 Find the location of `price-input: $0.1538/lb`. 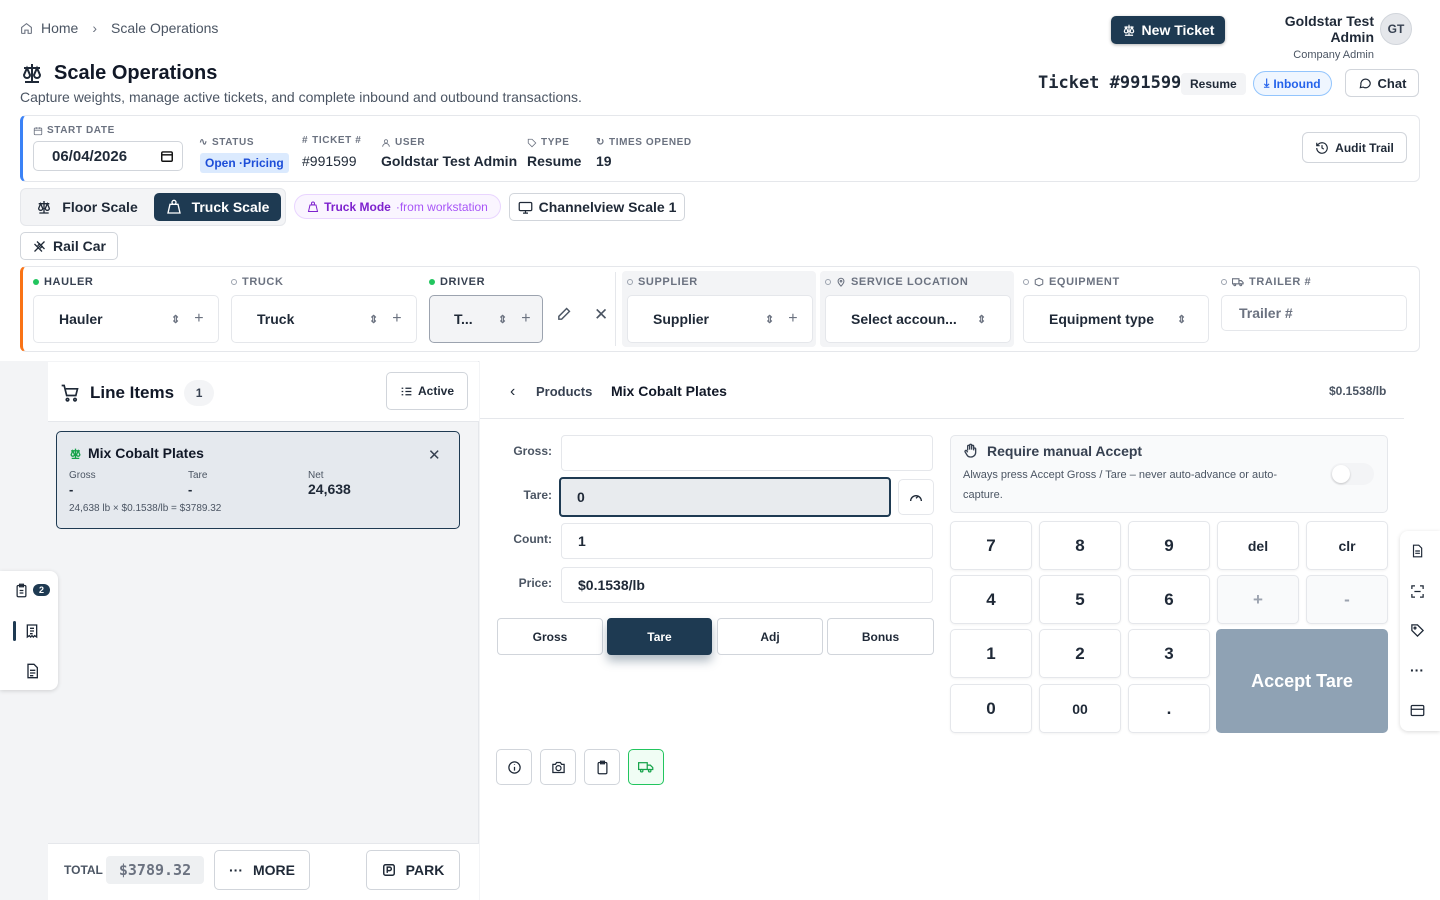

price-input: $0.1538/lb is located at coordinates (747, 585).